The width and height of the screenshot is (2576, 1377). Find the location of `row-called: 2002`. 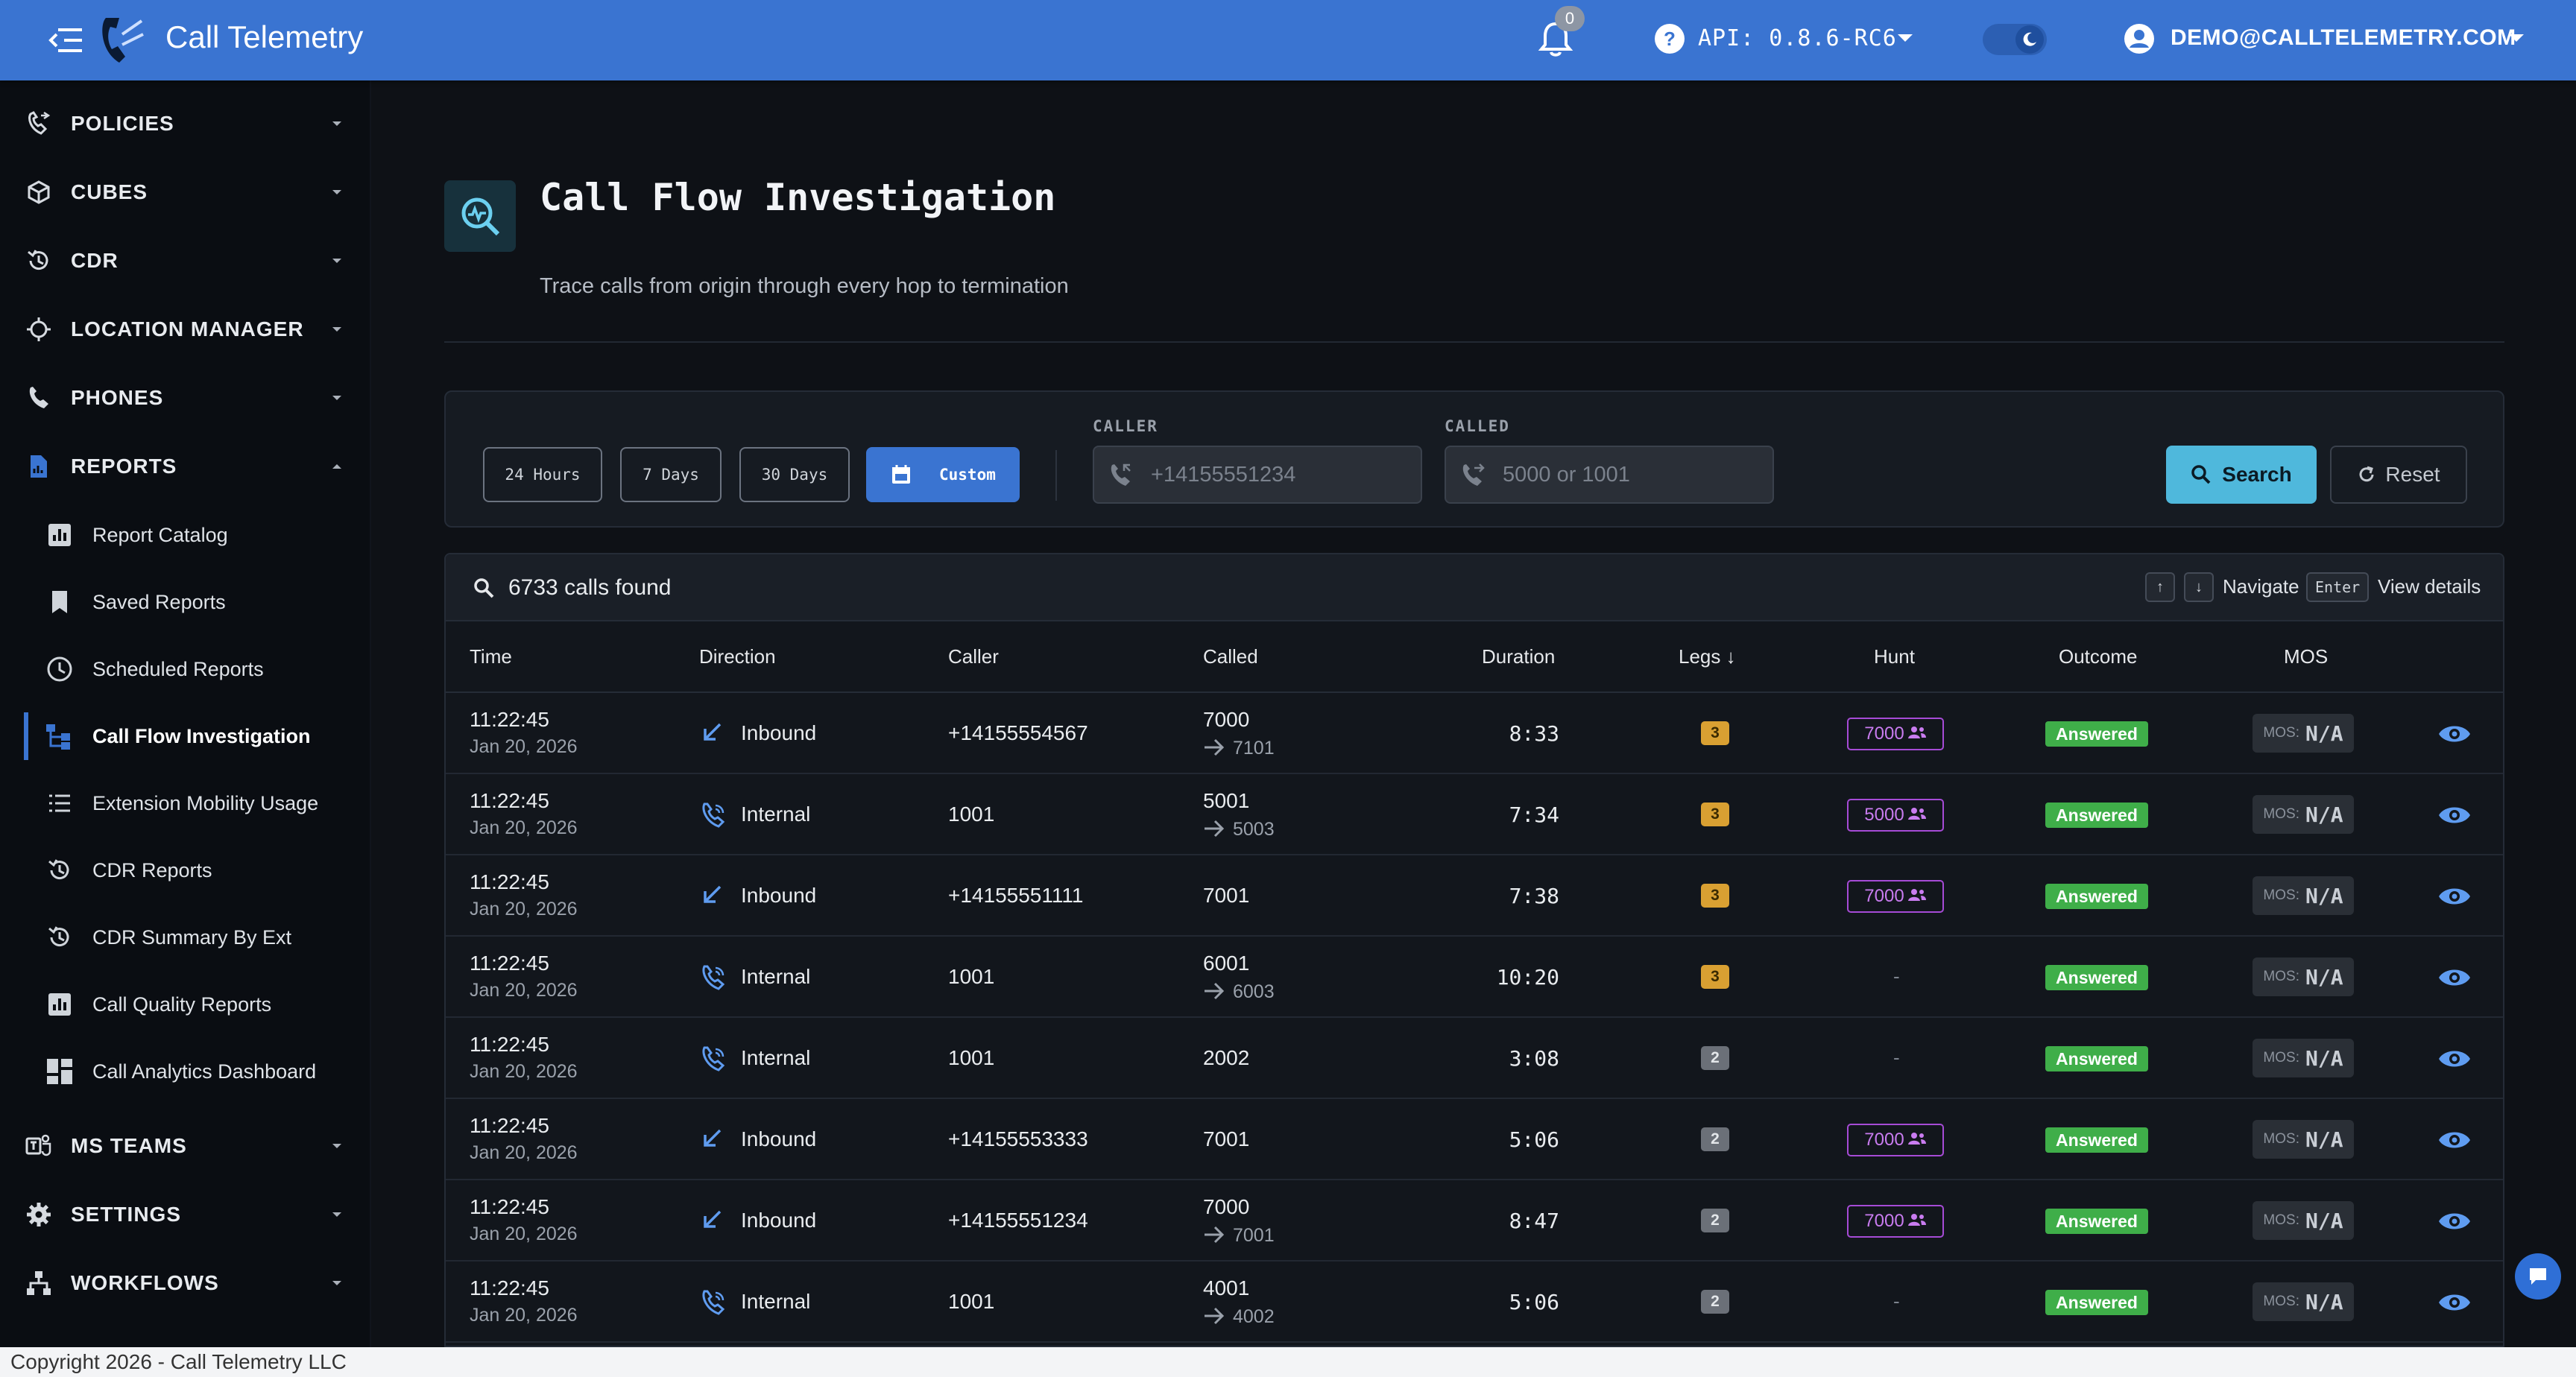

row-called: 2002 is located at coordinates (1226, 1057).